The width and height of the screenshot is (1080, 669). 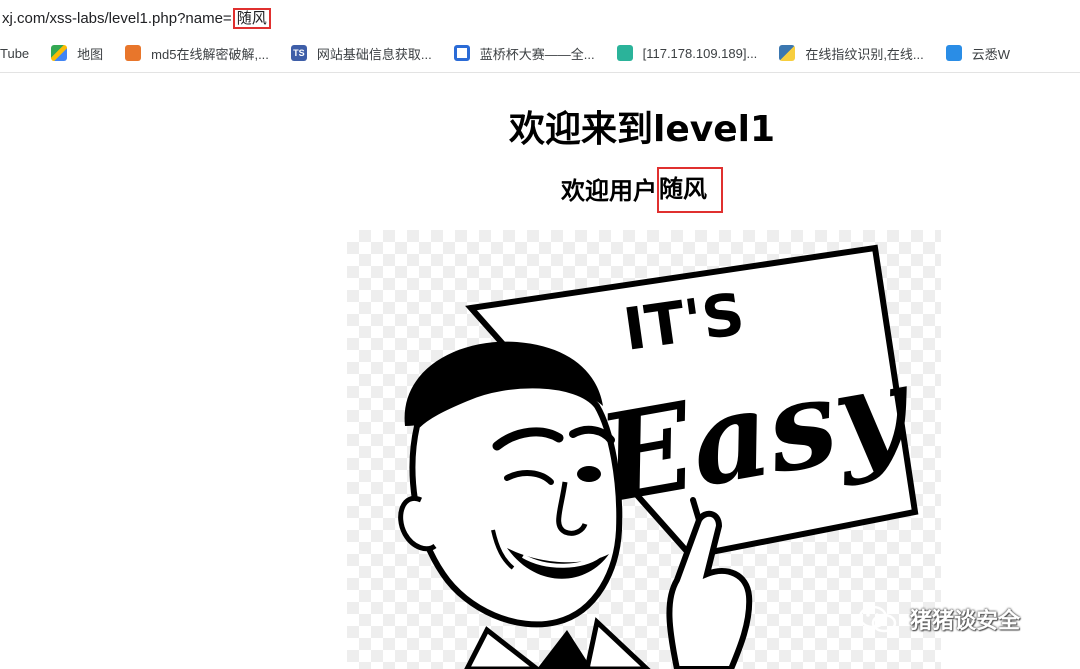 I want to click on wechat-watermark: 猪猪谈安全, so click(x=939, y=619).